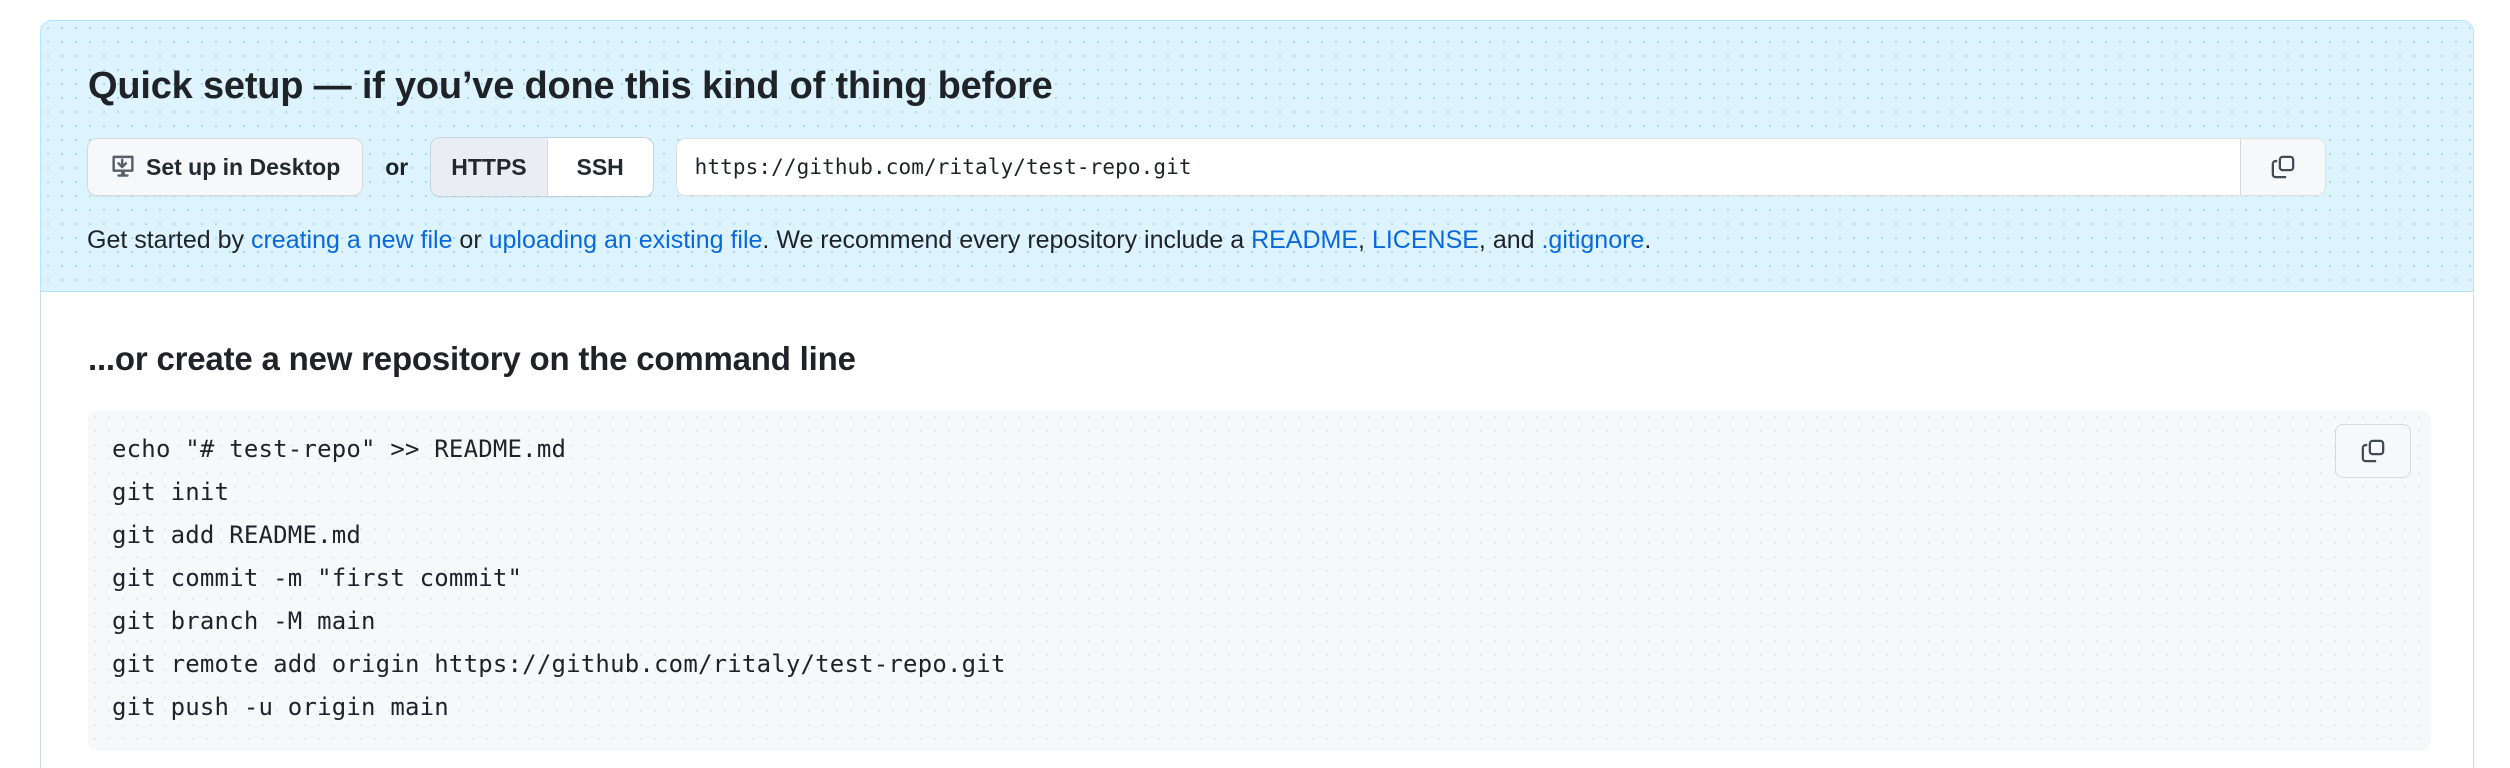 The height and width of the screenshot is (768, 2510). I want to click on clone-url-container: https://github.com/ritaly/test-repo.git, so click(1500, 167).